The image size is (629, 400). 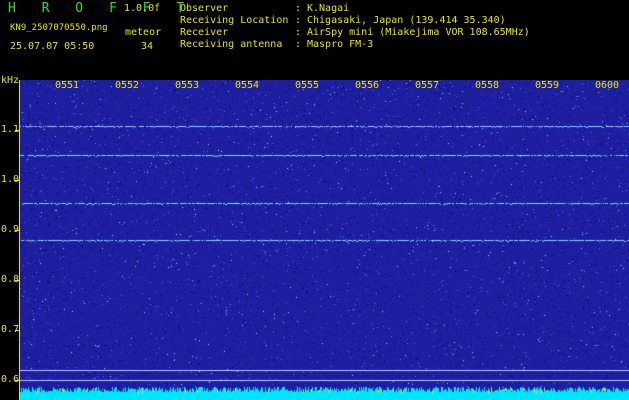 I want to click on time-tick-0558: 0558, so click(x=487, y=85).